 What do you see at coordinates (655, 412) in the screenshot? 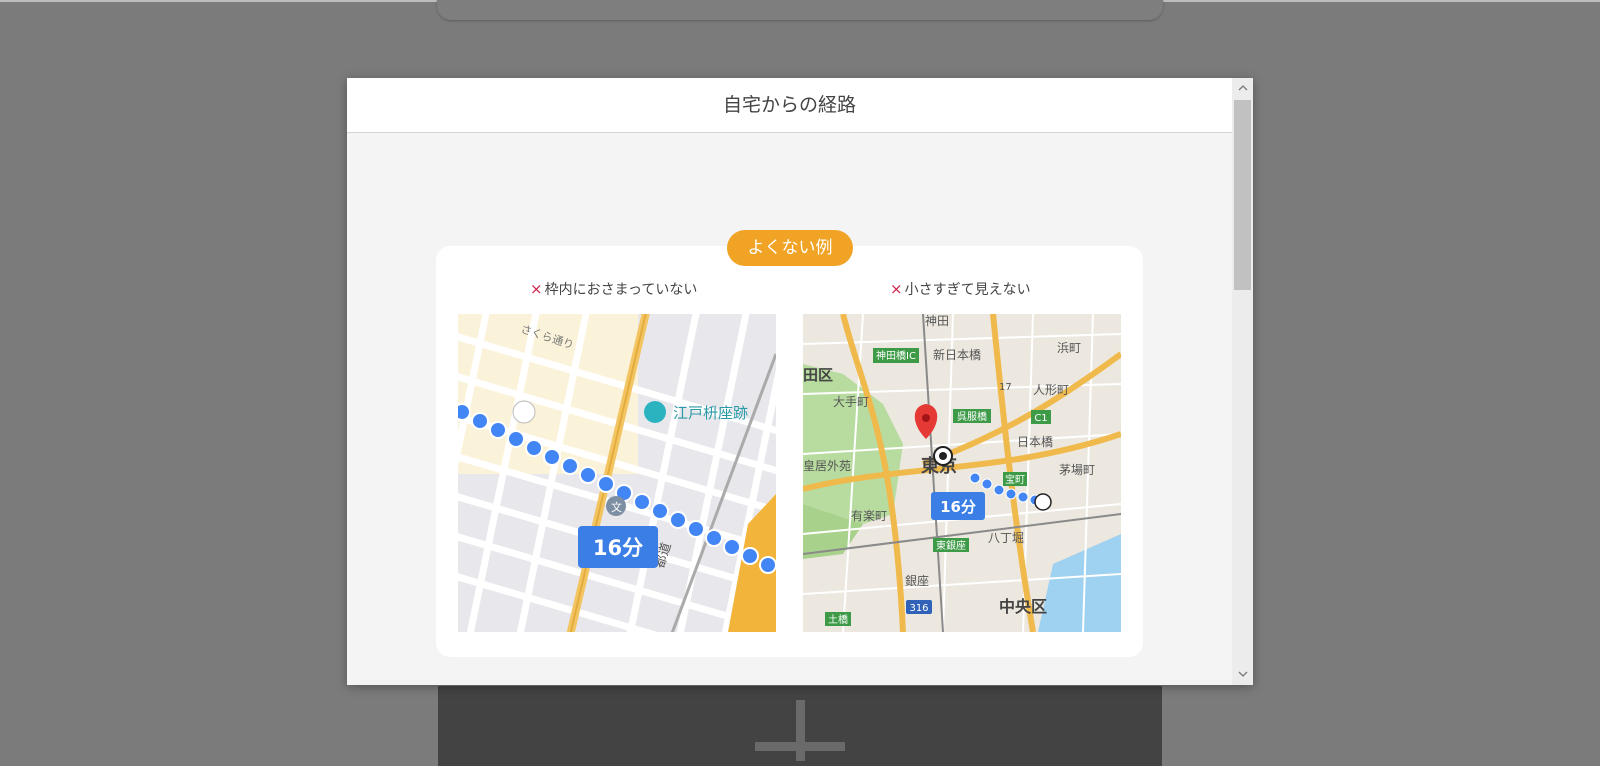
I see `poi-marker-icon` at bounding box center [655, 412].